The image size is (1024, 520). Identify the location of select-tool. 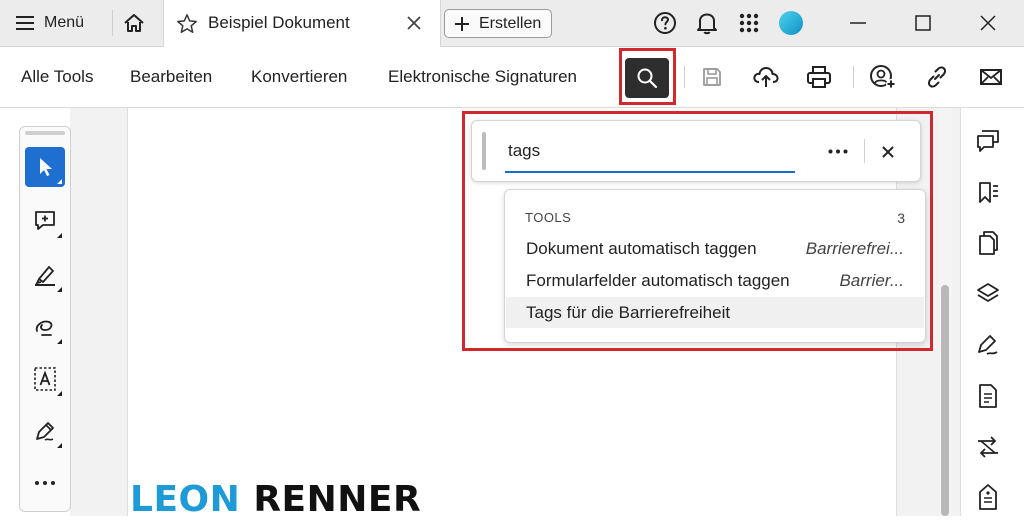
(45, 167).